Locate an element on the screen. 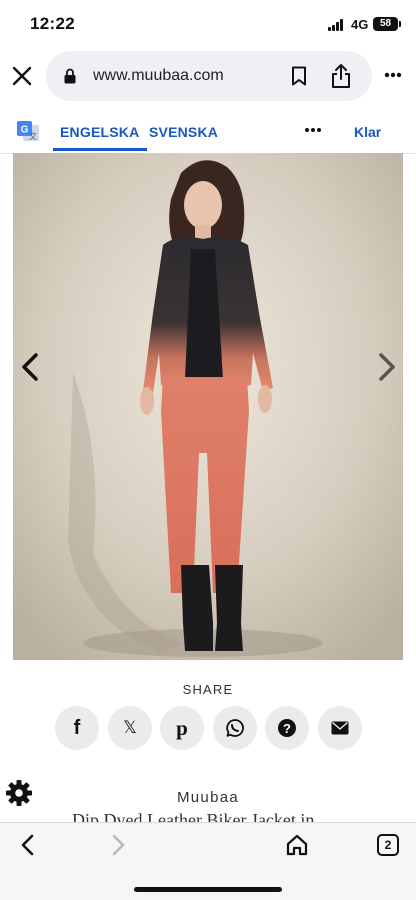 This screenshot has height=900, width=416. x-icon: 𝕏 is located at coordinates (130, 728).